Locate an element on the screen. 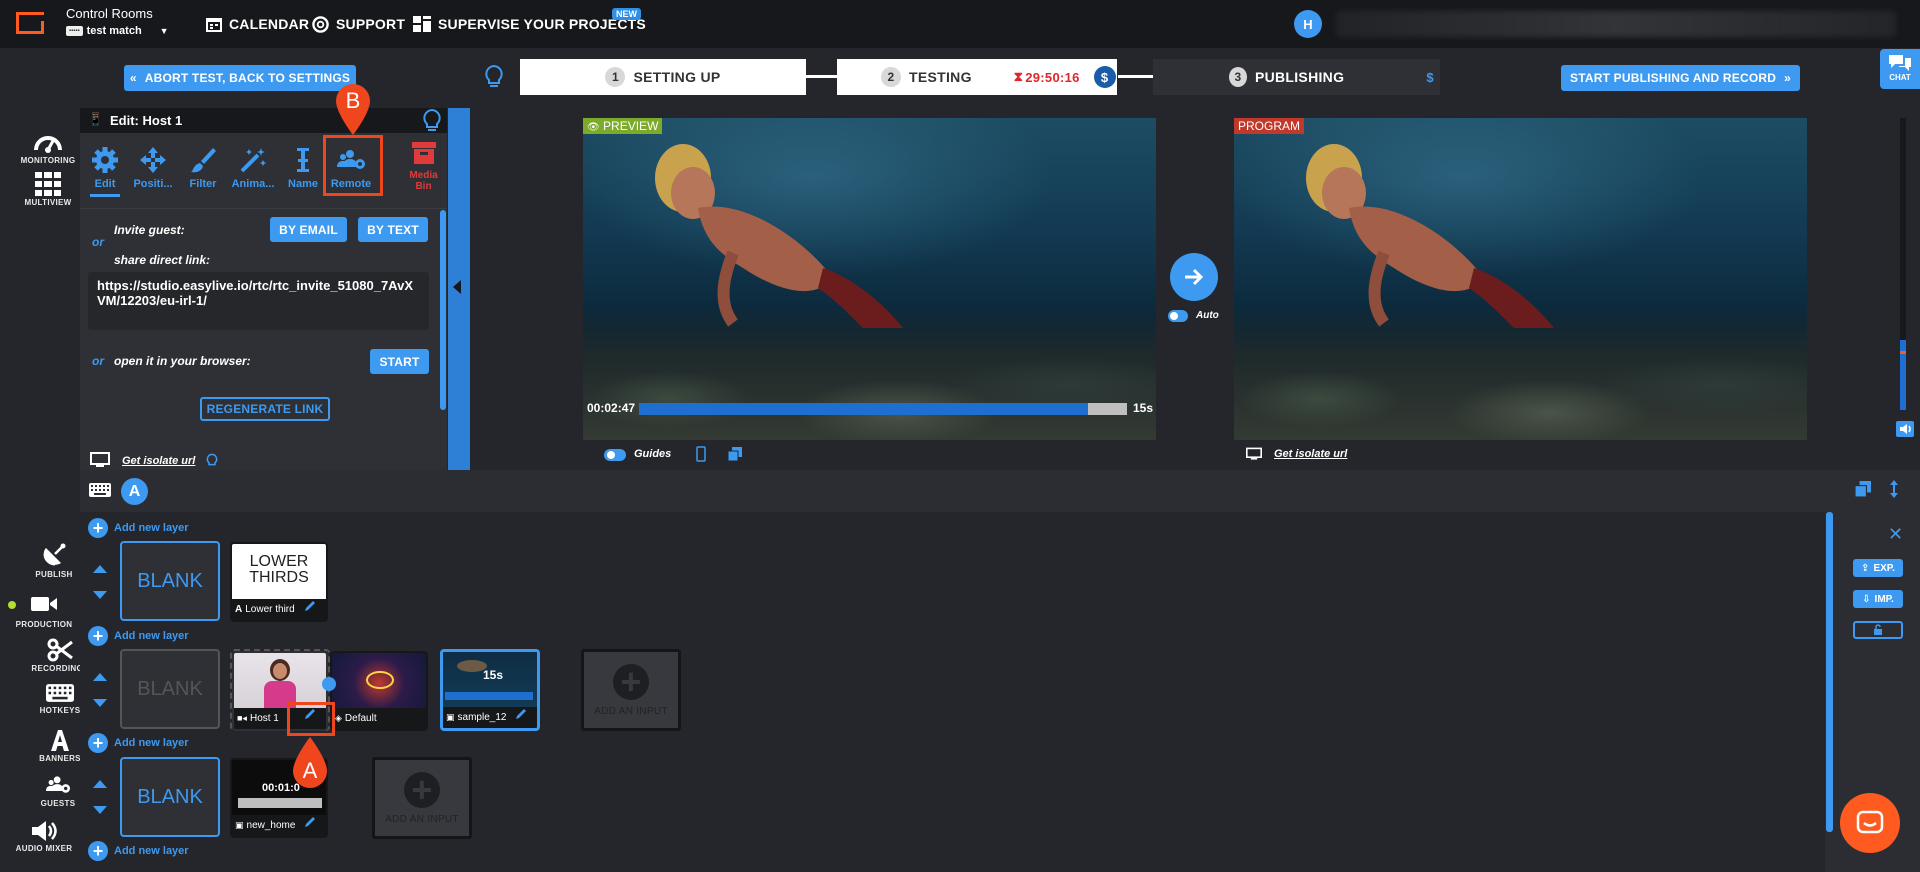 This screenshot has width=1920, height=872. media-bin-button: Media Bin is located at coordinates (423, 166).